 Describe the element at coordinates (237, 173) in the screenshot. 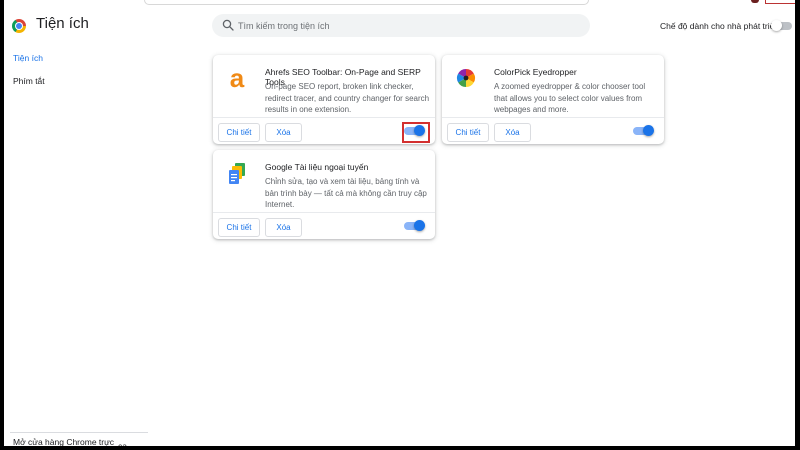

I see `google-docs-offline-icon` at that location.